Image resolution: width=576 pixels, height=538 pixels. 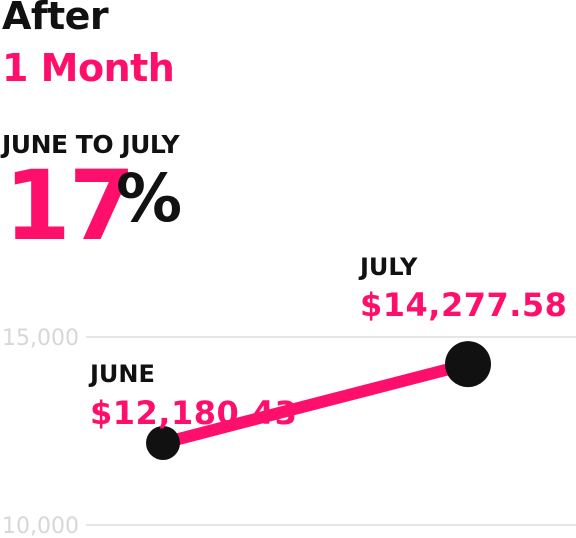 I want to click on june-value-label: $12,180.43, so click(x=194, y=413).